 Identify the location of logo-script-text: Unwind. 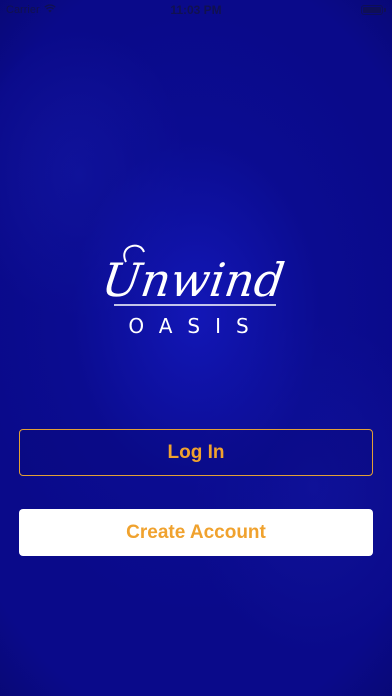
(193, 280).